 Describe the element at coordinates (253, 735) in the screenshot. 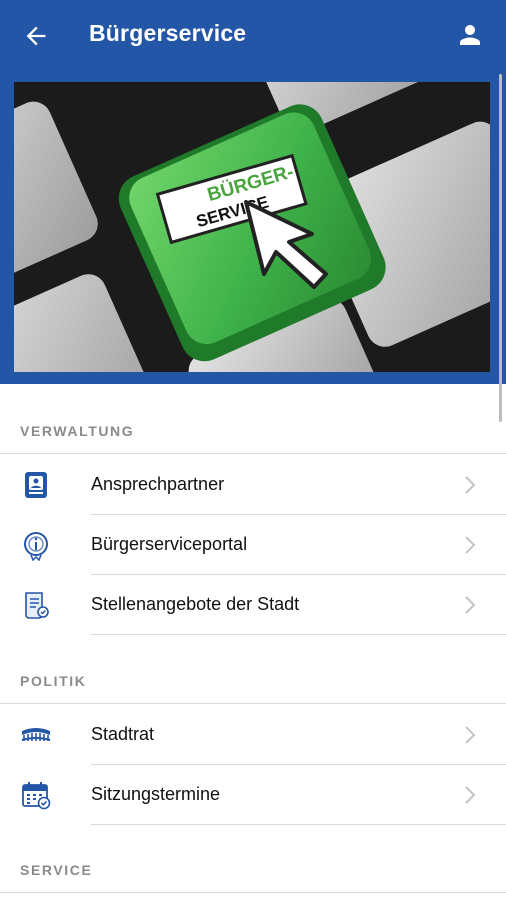

I see `list-item-stadtrat: Stadtrat` at that location.